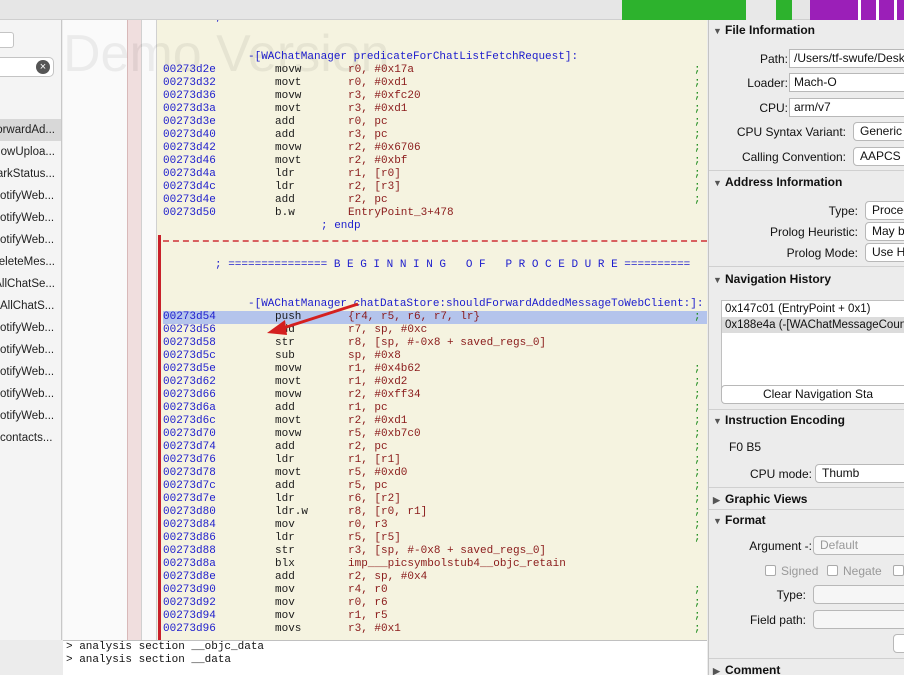 The width and height of the screenshot is (904, 675). What do you see at coordinates (435, 486) in the screenshot?
I see `instruction-line: 00273d7c add r5, pc;` at bounding box center [435, 486].